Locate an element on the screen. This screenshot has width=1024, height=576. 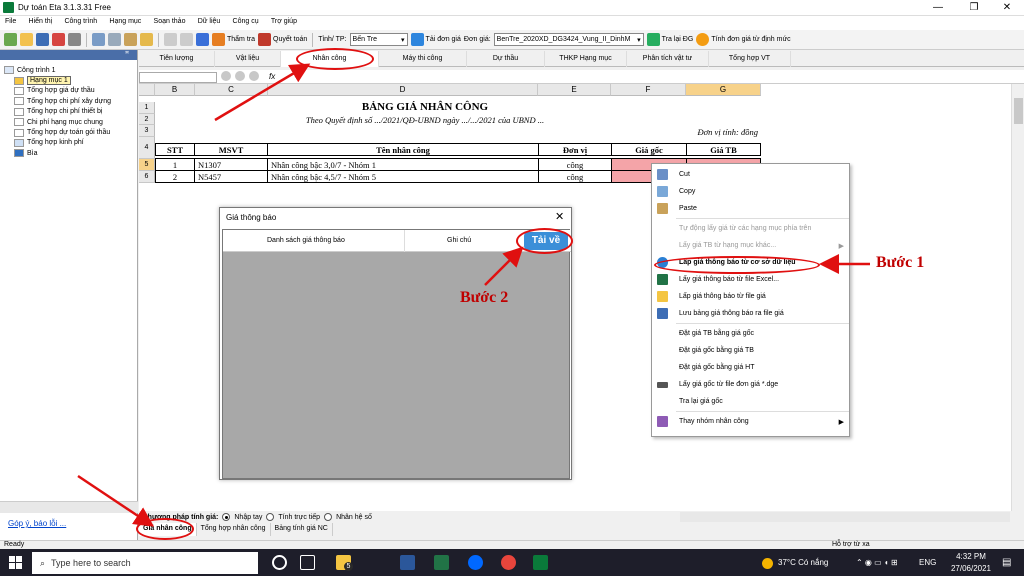
menu-item-get-price-from-file: Lấp giá thông báo từ file giá is located at coordinates (750, 296).